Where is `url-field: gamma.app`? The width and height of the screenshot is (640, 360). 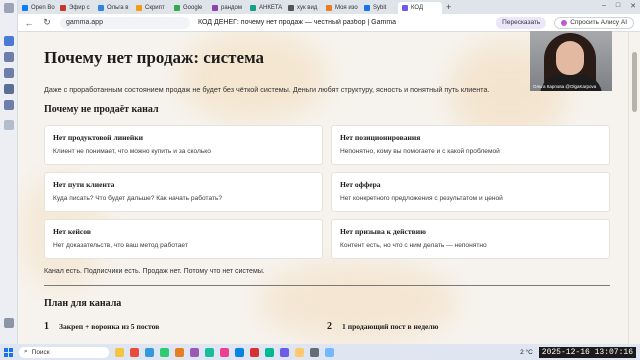
url-field: gamma.app is located at coordinates (125, 22).